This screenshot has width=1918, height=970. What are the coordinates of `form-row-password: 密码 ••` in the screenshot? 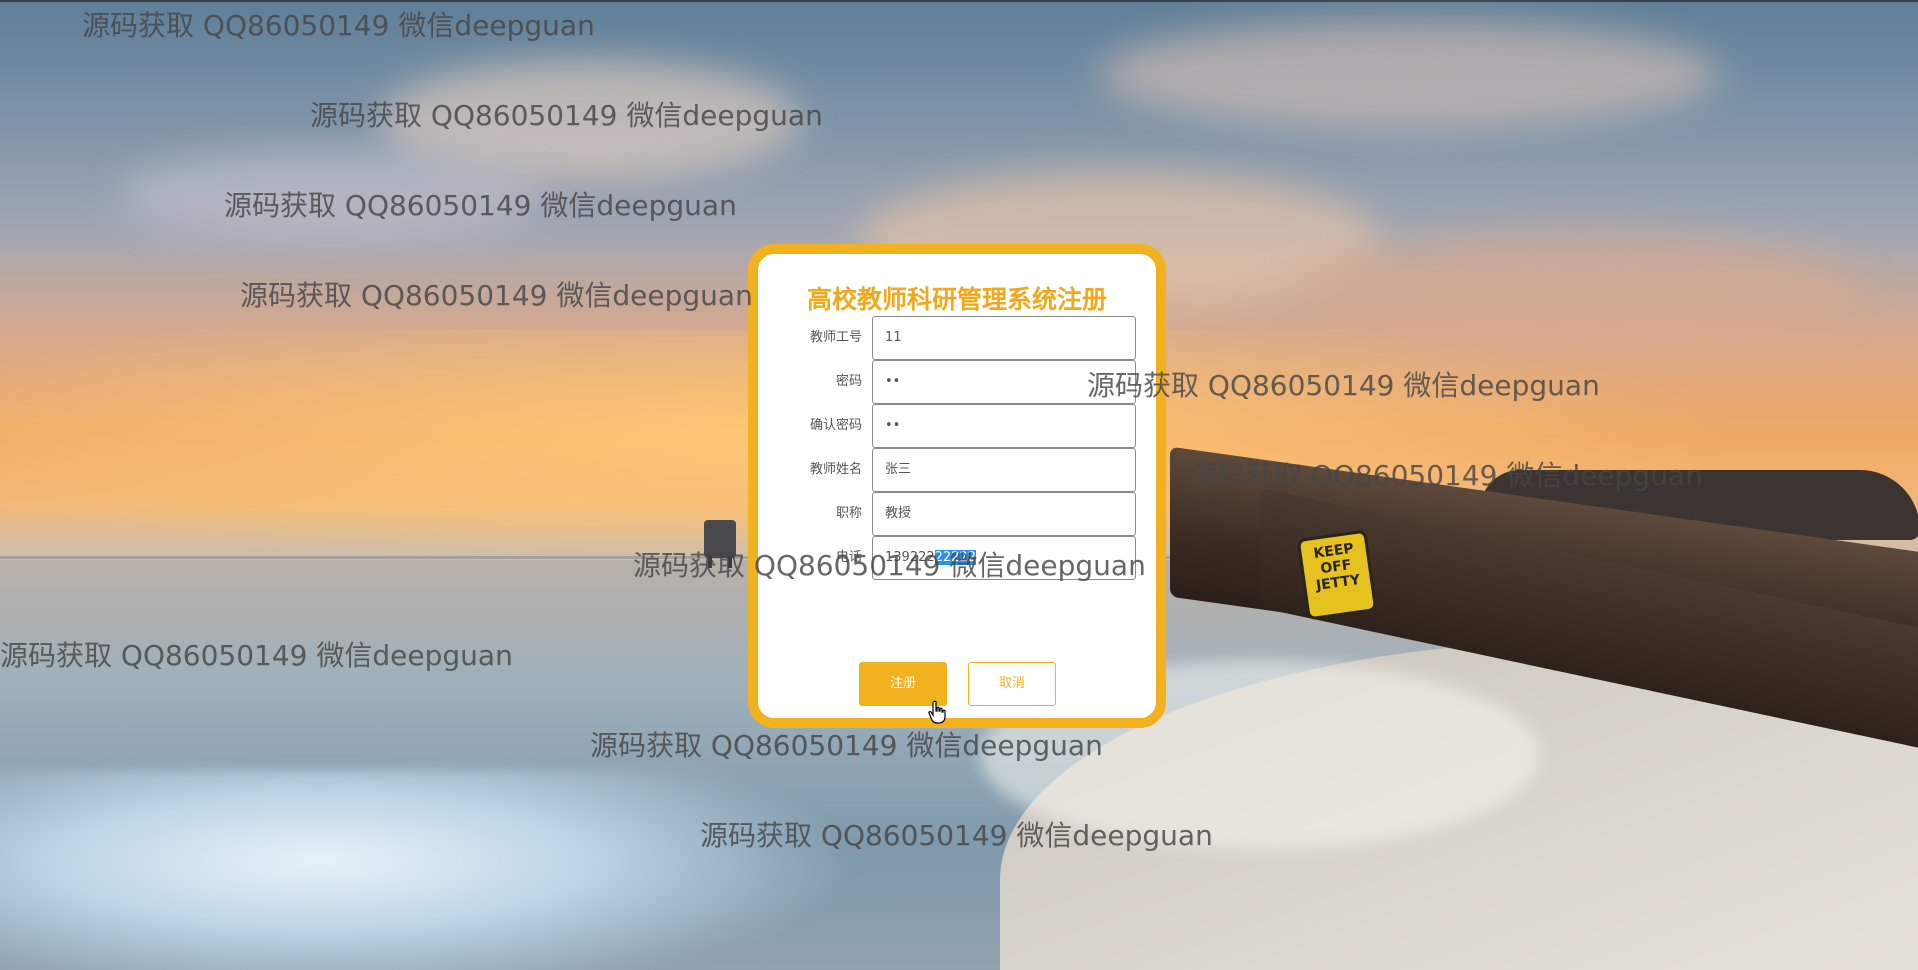 It's located at (957, 382).